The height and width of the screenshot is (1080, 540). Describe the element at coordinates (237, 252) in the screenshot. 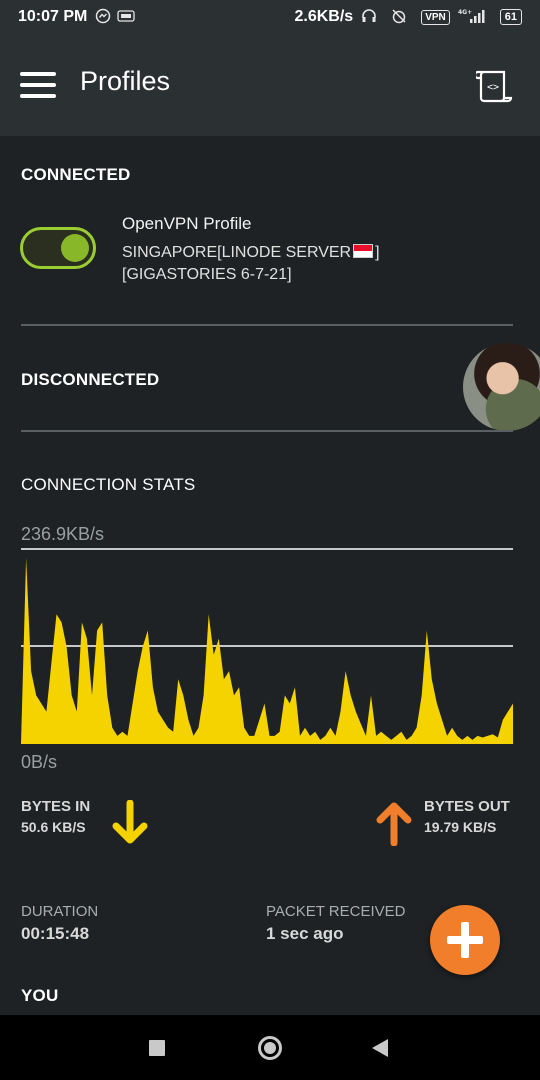

I see `profile-detail-line-1: SINGAPORE[LINODE SERVER` at that location.